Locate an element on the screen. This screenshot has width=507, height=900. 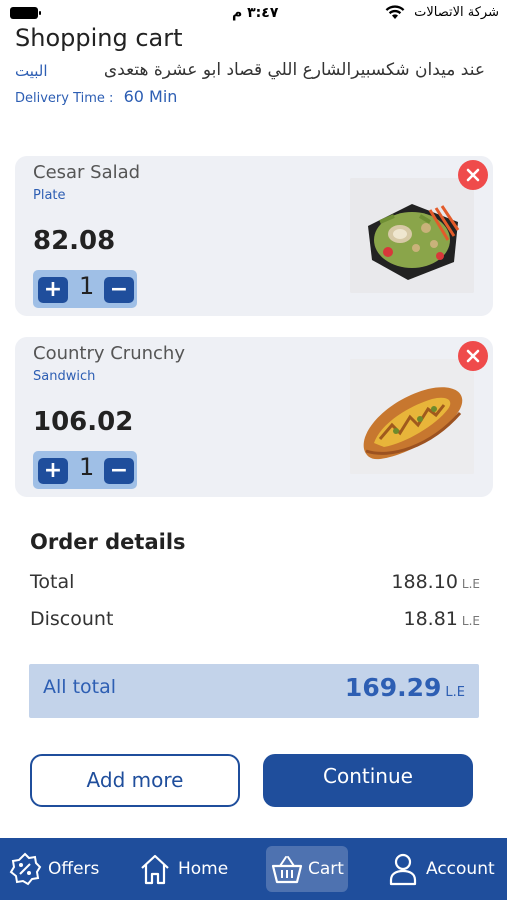
delivery-time-label: Delivery Time : is located at coordinates (64, 98).